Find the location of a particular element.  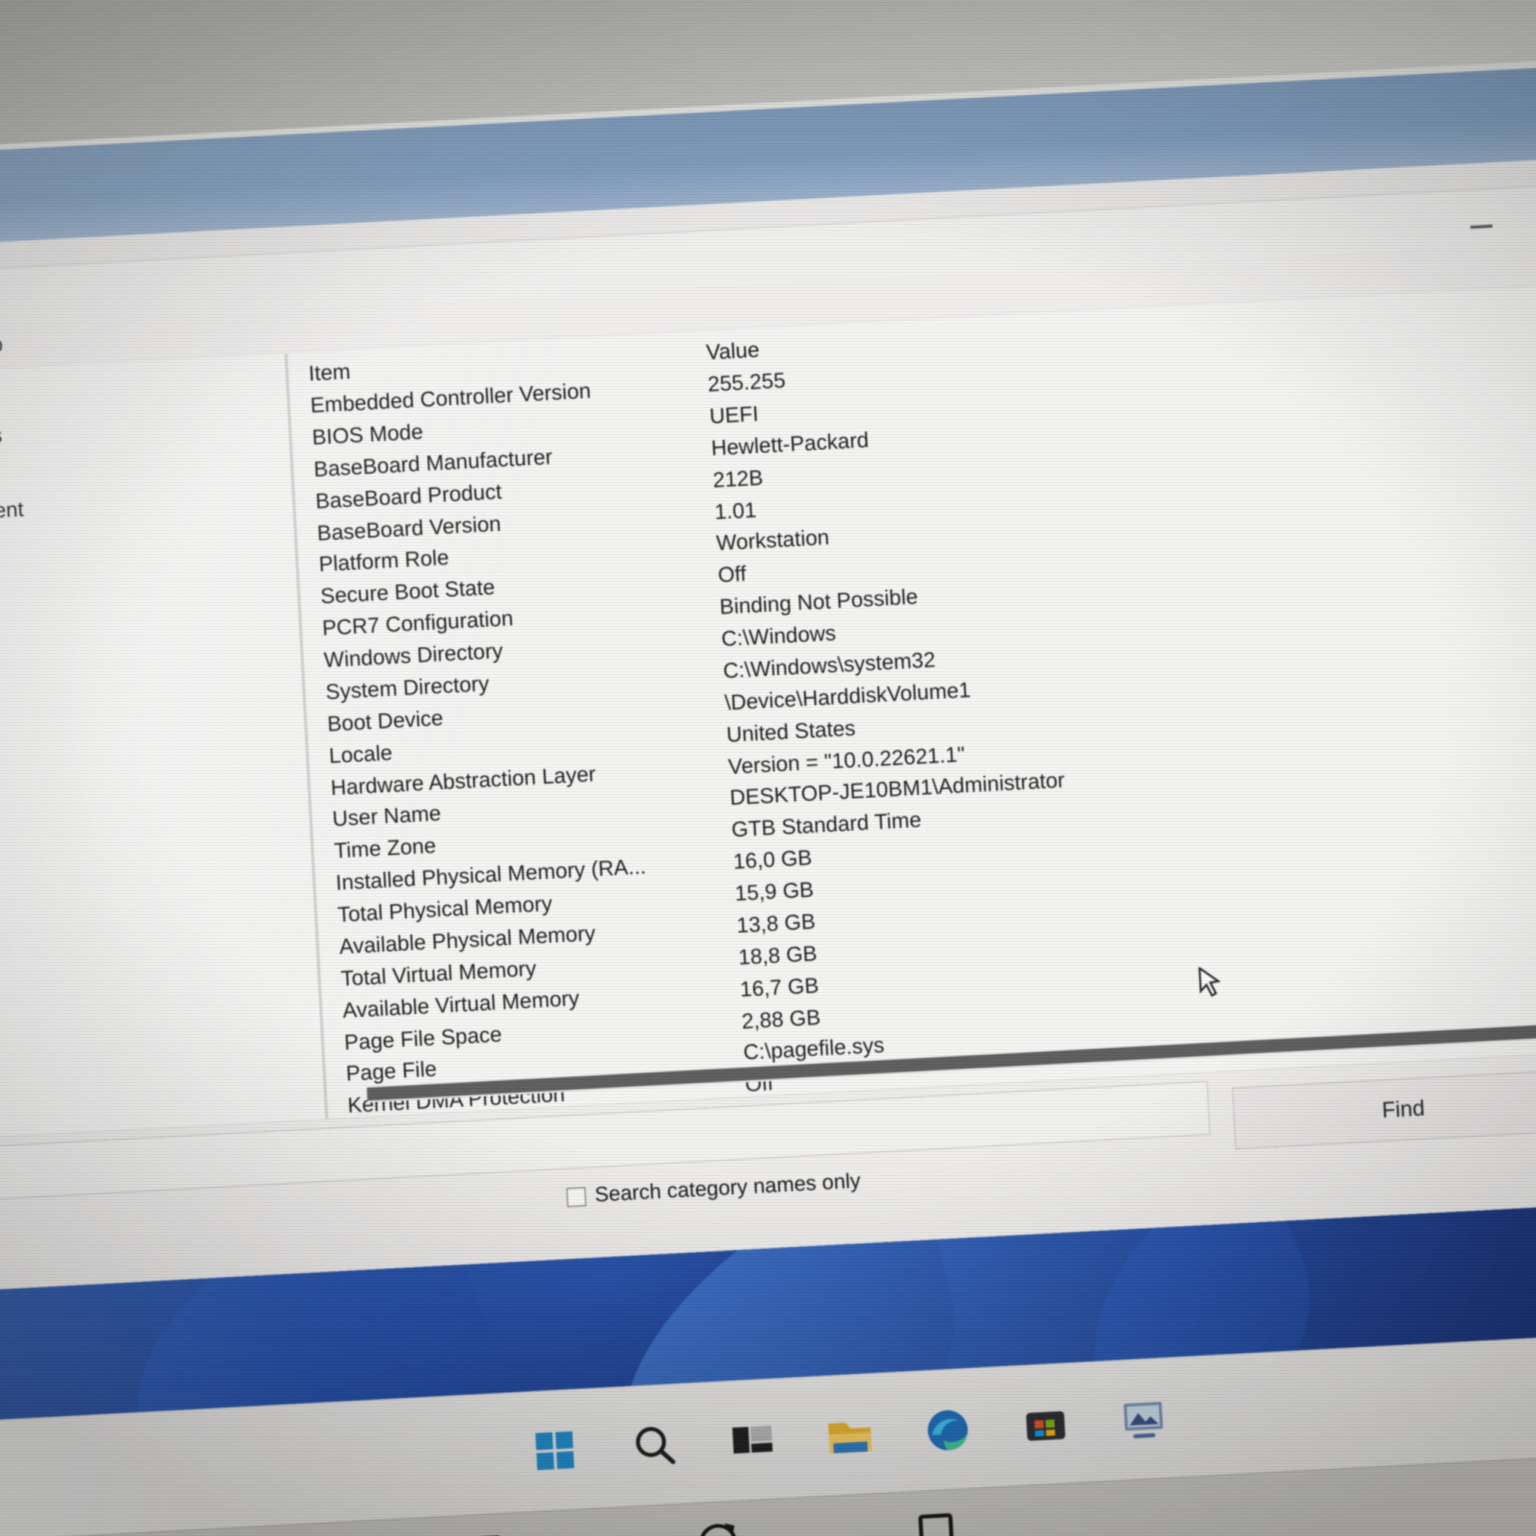

window-controls is located at coordinates (1481, 224).